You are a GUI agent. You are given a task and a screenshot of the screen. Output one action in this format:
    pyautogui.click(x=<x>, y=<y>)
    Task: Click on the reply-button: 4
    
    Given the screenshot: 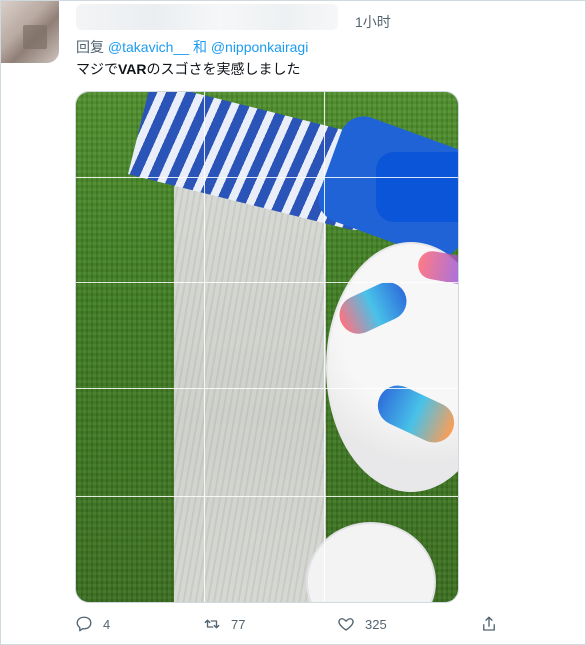 What is the action you would take?
    pyautogui.click(x=92, y=624)
    